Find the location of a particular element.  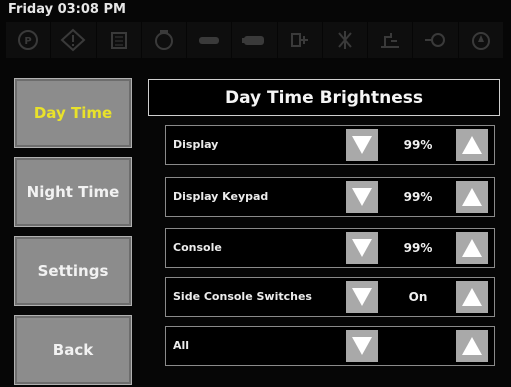

row-value: On is located at coordinates (418, 297).